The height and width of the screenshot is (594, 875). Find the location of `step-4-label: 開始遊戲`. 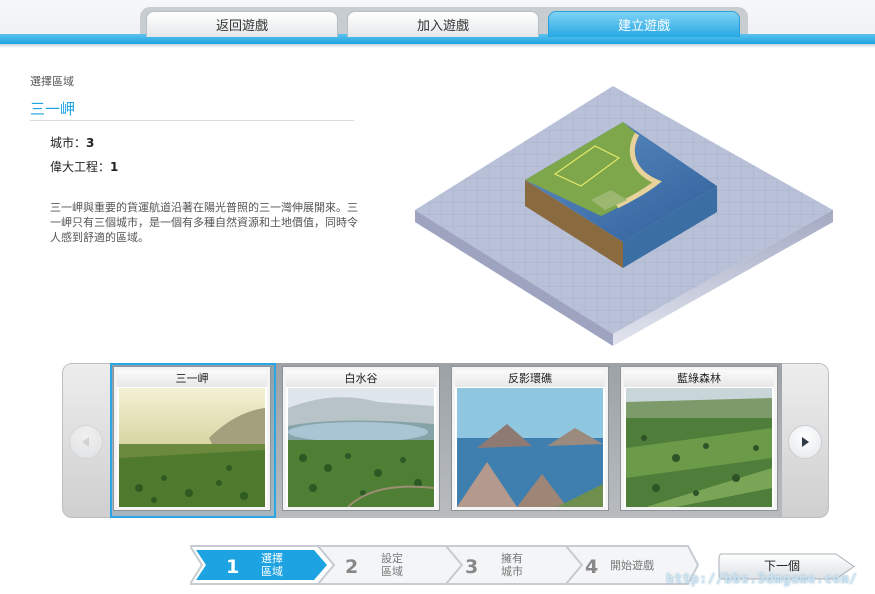

step-4-label: 開始遊戲 is located at coordinates (632, 565).